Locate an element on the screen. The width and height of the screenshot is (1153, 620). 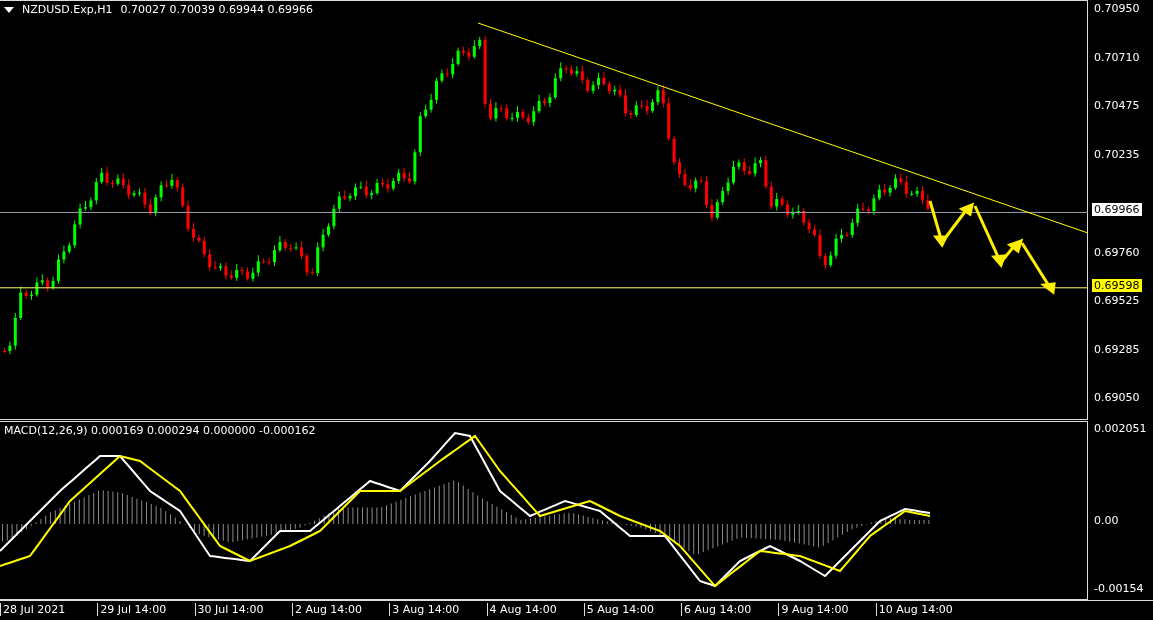
level-price-tag: 0.69598 is located at coordinates (1117, 285).